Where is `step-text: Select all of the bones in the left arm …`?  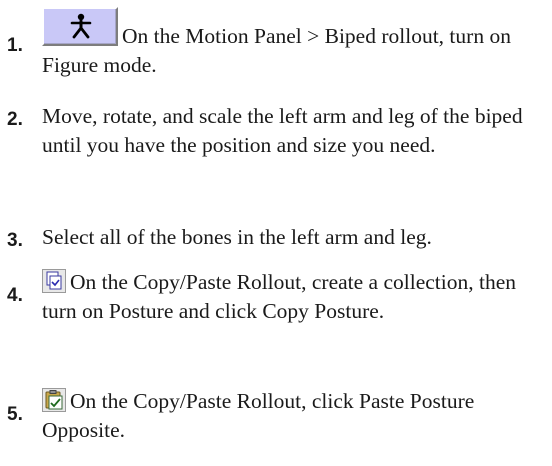 step-text: Select all of the bones in the left arm … is located at coordinates (237, 237).